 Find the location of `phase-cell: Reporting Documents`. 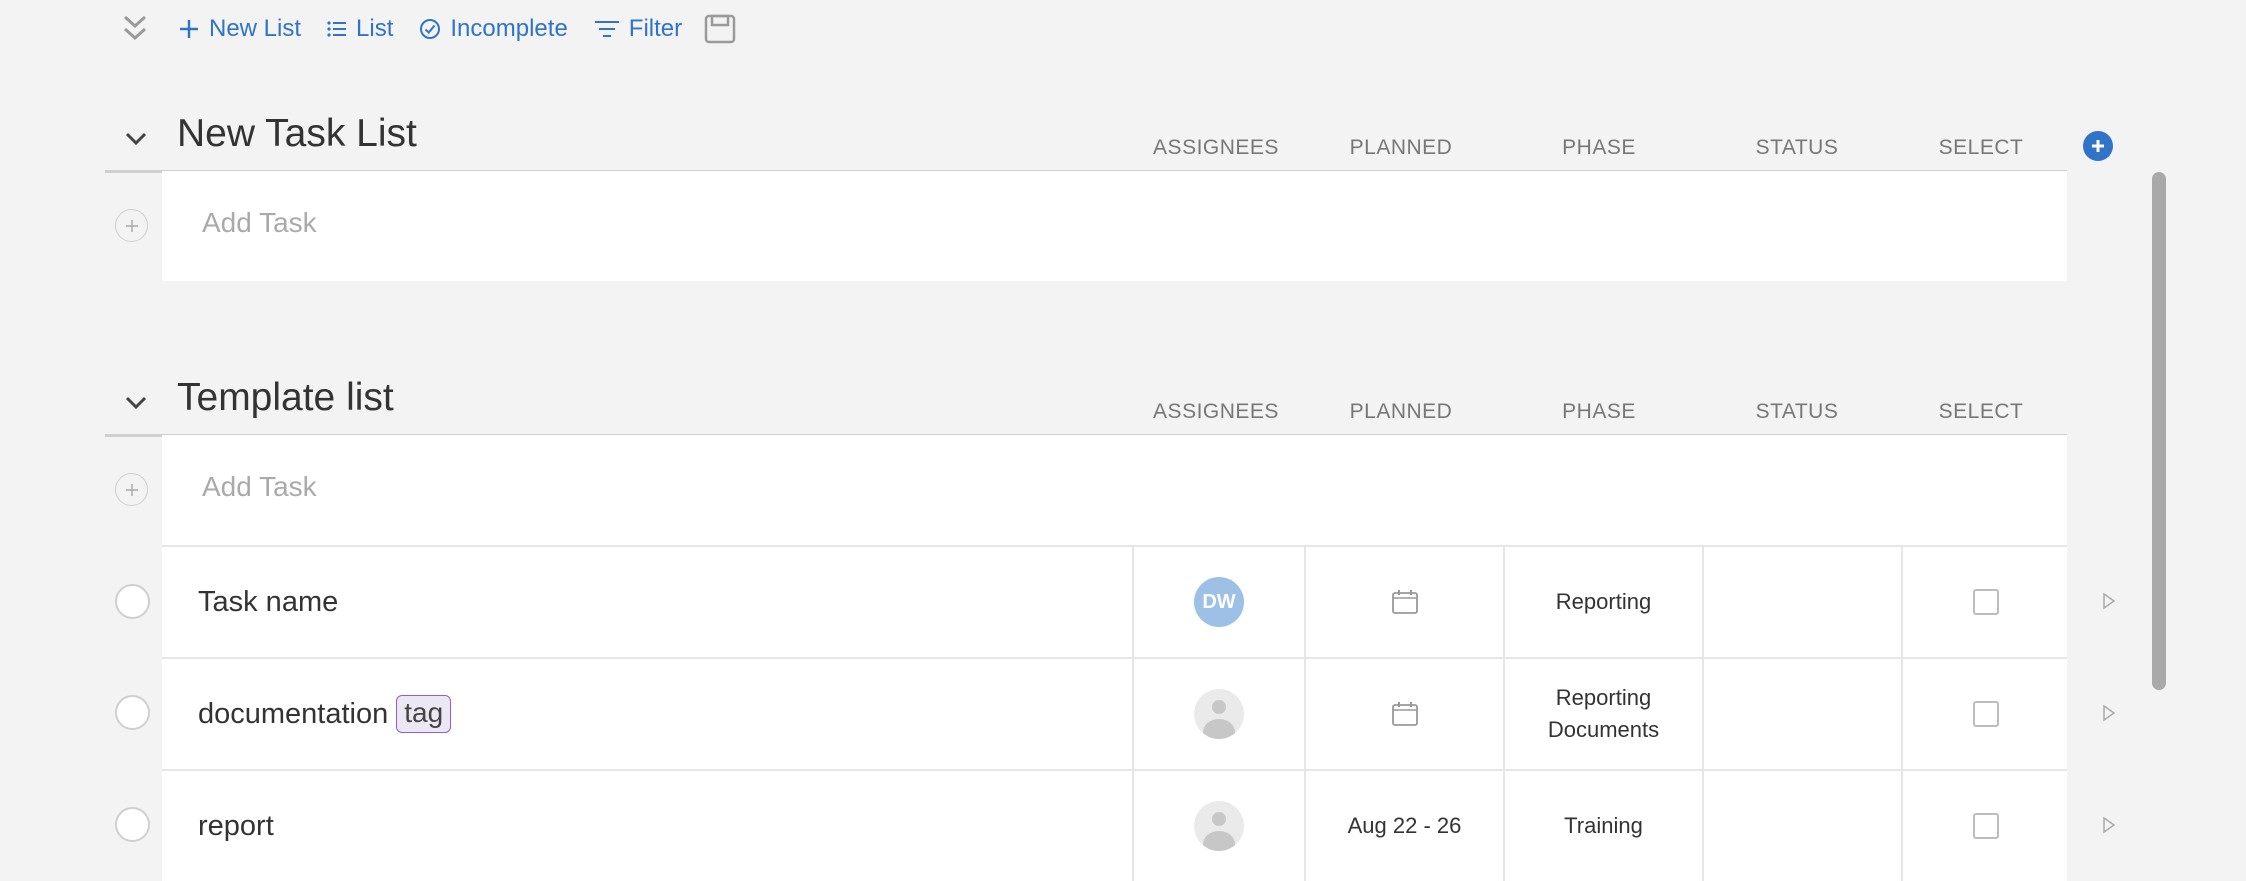

phase-cell: Reporting Documents is located at coordinates (1602, 714).